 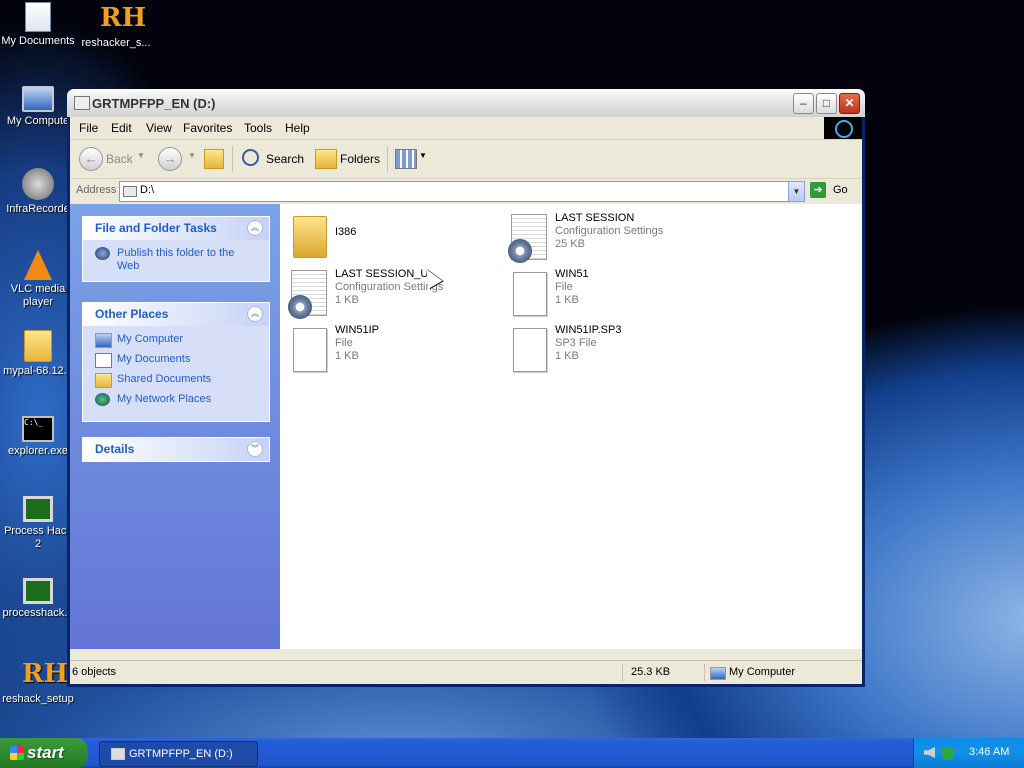 What do you see at coordinates (326, 159) in the screenshot?
I see `folders-icon` at bounding box center [326, 159].